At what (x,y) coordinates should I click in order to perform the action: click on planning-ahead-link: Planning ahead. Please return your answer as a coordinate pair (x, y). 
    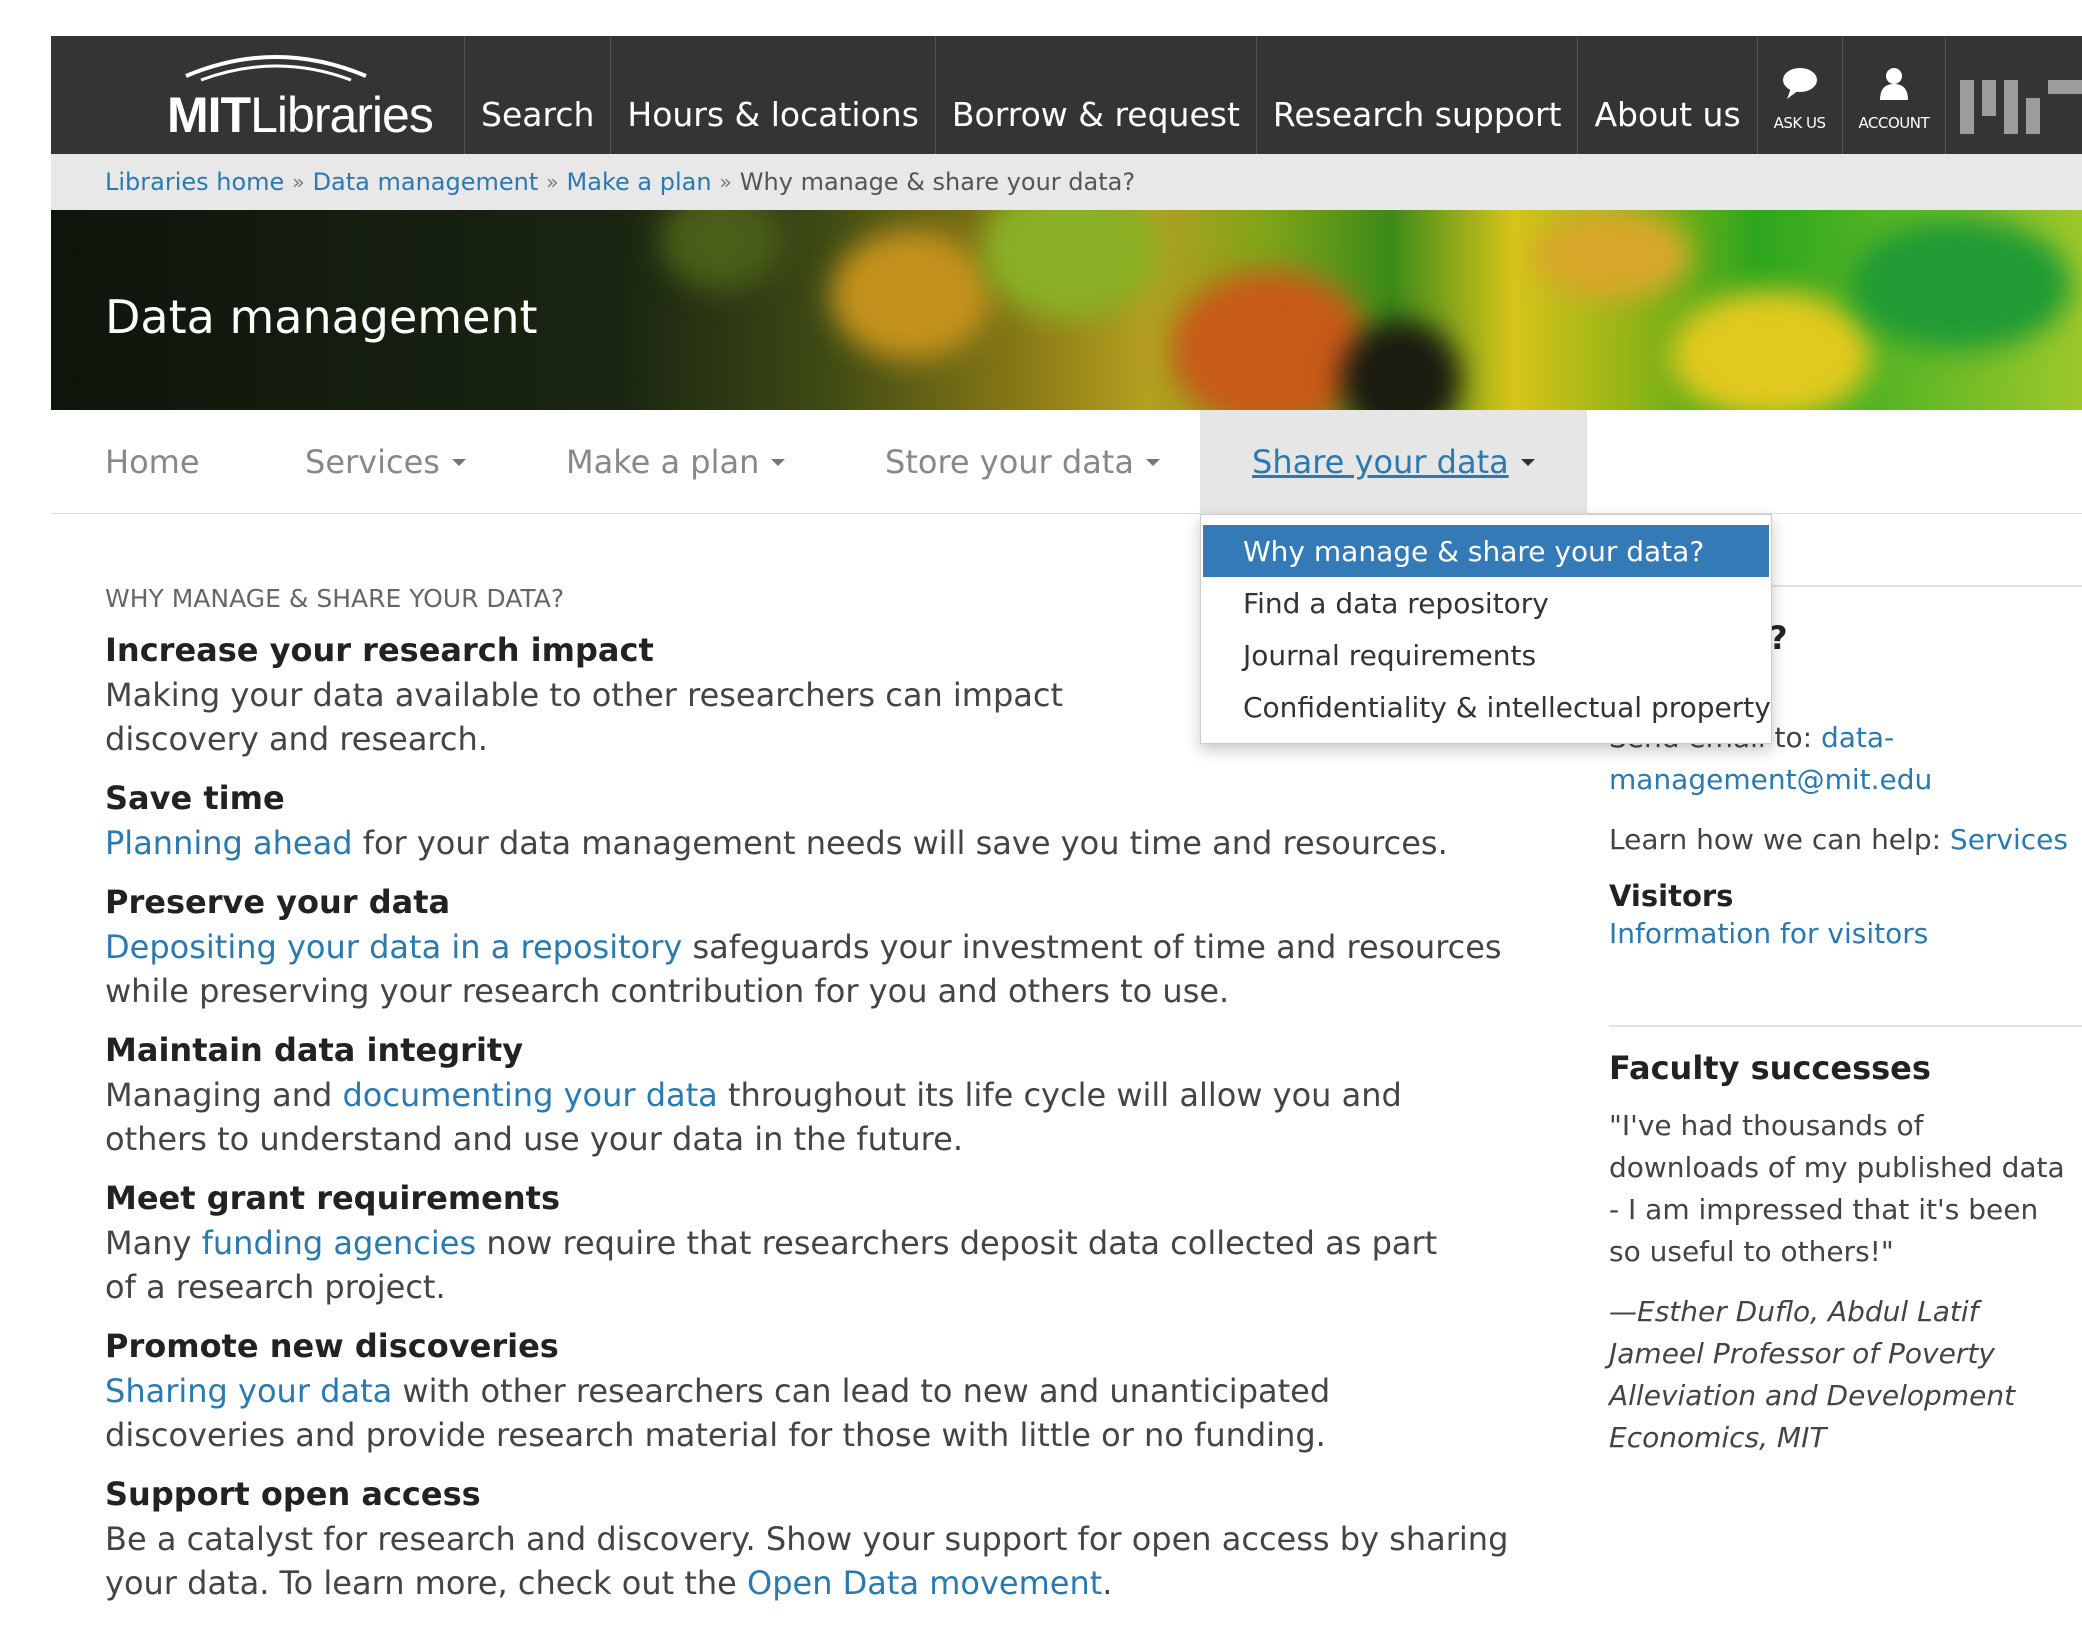
    Looking at the image, I should click on (229, 843).